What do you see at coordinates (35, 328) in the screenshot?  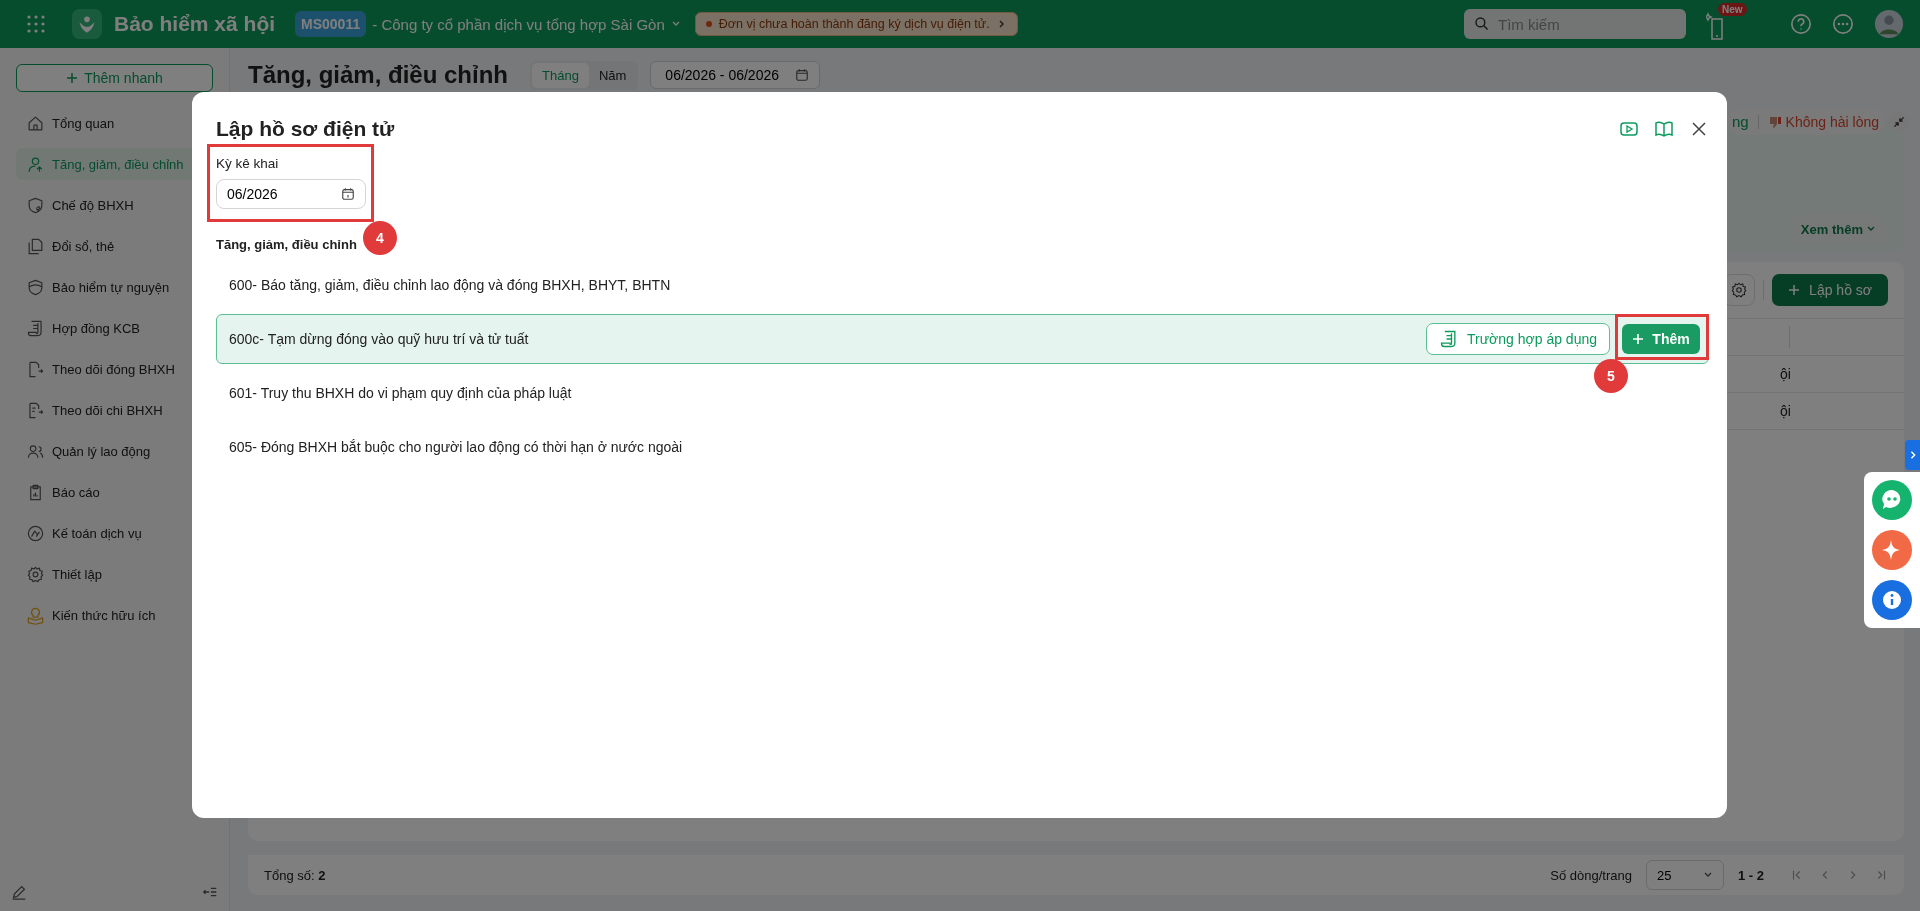 I see `scroll-icon` at bounding box center [35, 328].